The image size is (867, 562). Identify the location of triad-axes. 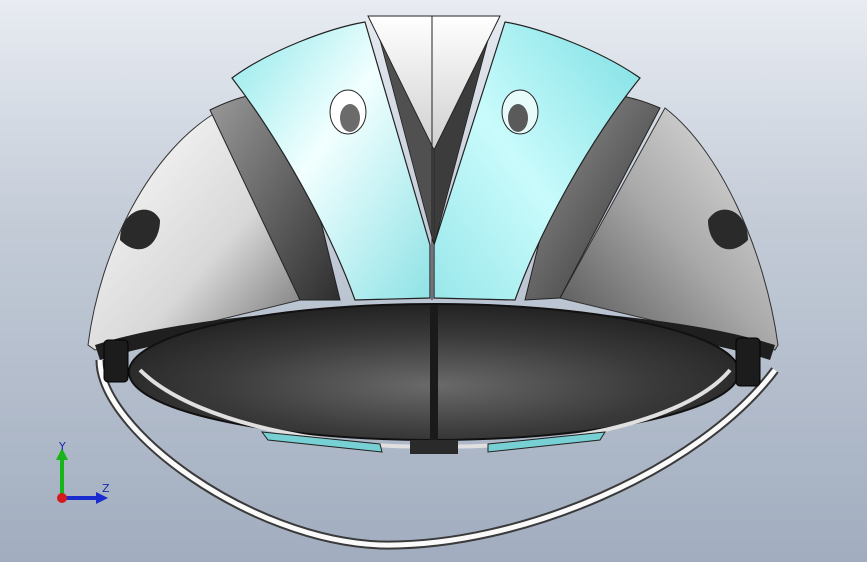
(82, 476).